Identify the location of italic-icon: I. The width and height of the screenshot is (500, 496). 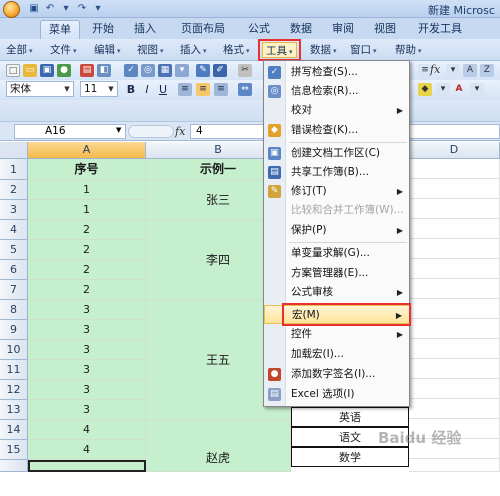
(147, 89).